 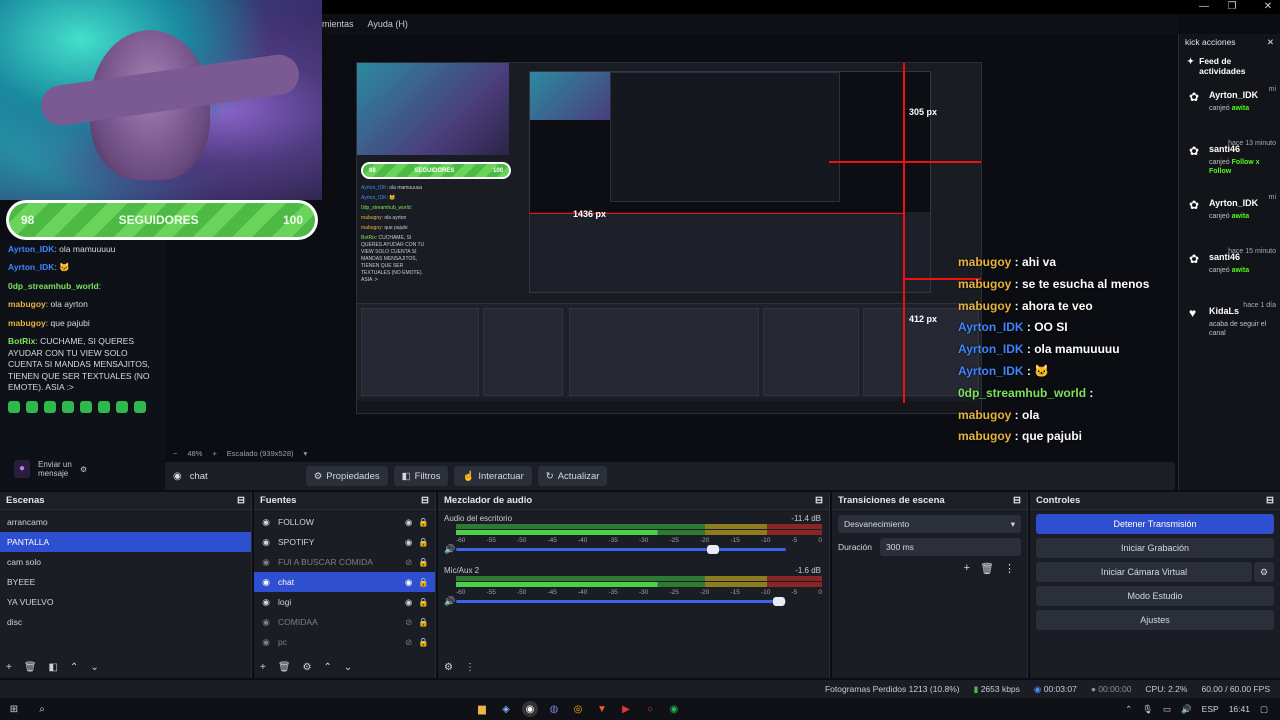 What do you see at coordinates (639, 526) in the screenshot?
I see `level-meter` at bounding box center [639, 526].